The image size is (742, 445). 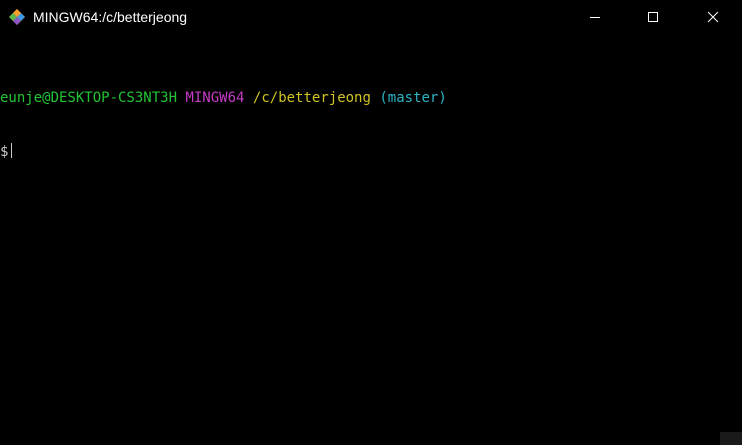 What do you see at coordinates (215, 98) in the screenshot?
I see `prompt-system: MINGW64` at bounding box center [215, 98].